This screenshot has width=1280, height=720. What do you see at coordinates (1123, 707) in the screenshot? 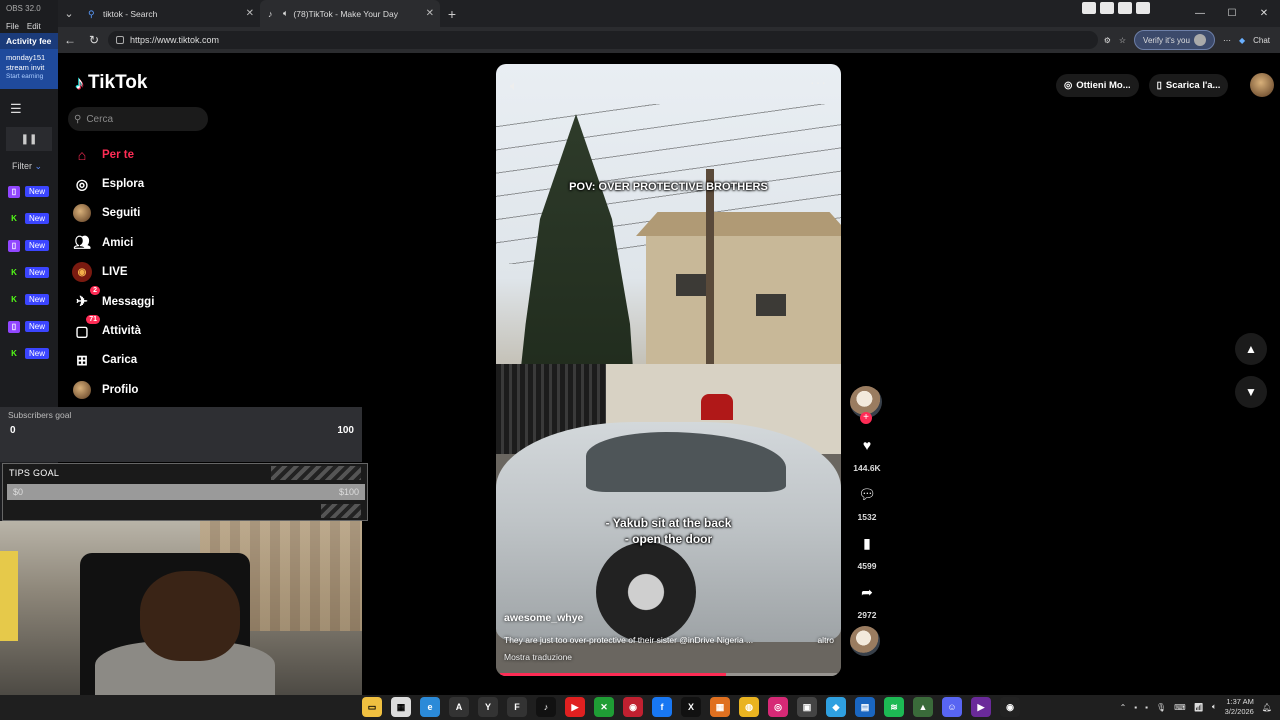
I see `chevron-up-icon: ⌃` at bounding box center [1123, 707].